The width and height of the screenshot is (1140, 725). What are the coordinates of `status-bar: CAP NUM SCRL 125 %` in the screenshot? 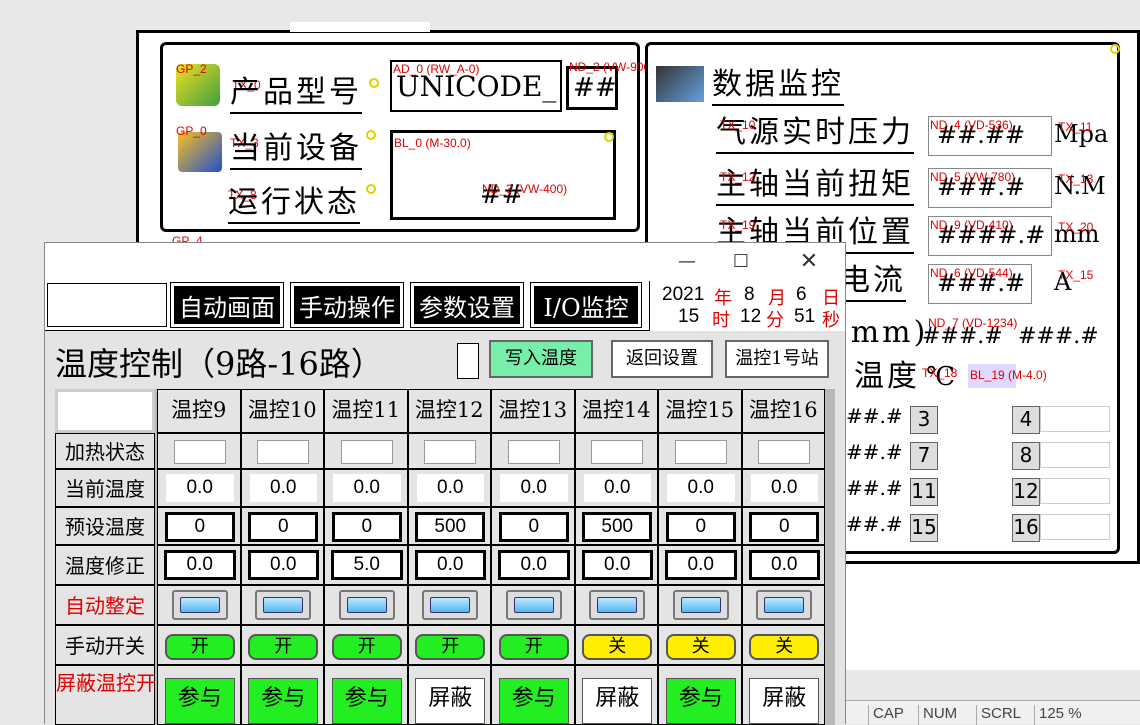 It's located at (993, 712).